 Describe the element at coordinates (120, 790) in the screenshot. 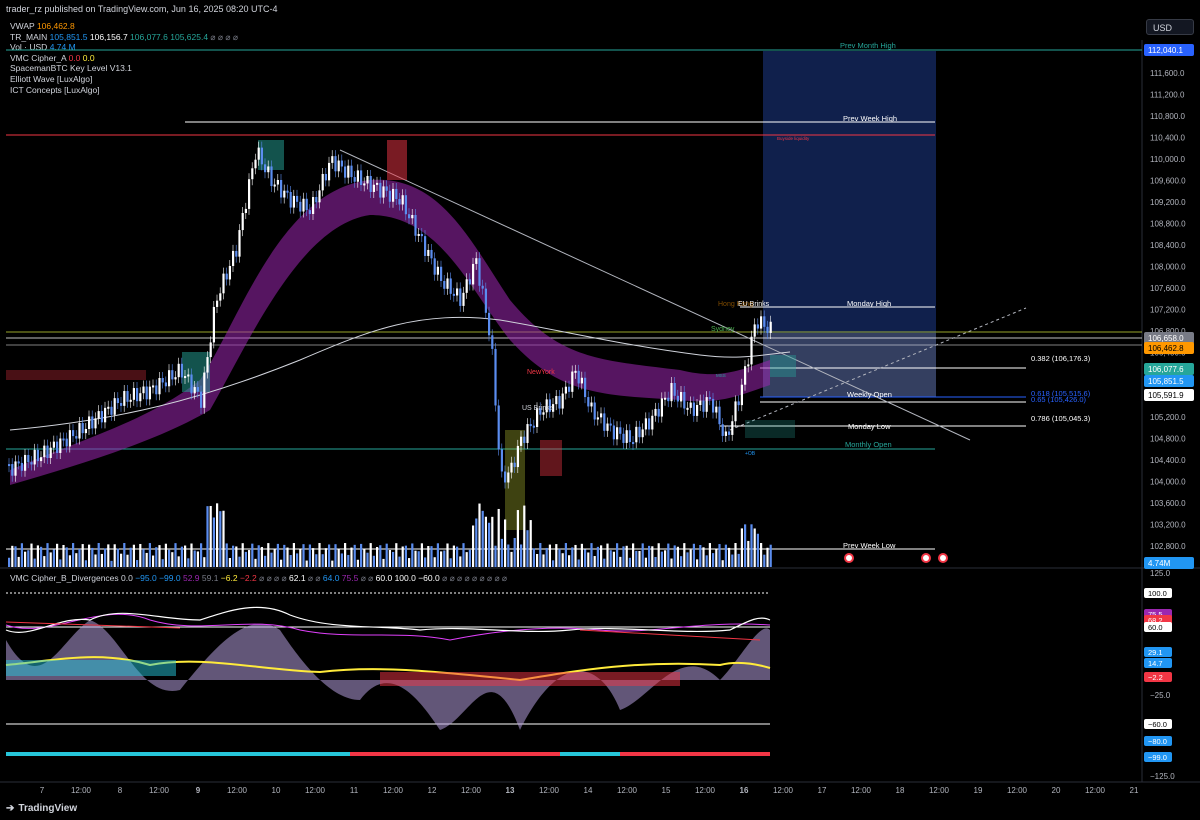

I see `time-tick-label: 8` at that location.